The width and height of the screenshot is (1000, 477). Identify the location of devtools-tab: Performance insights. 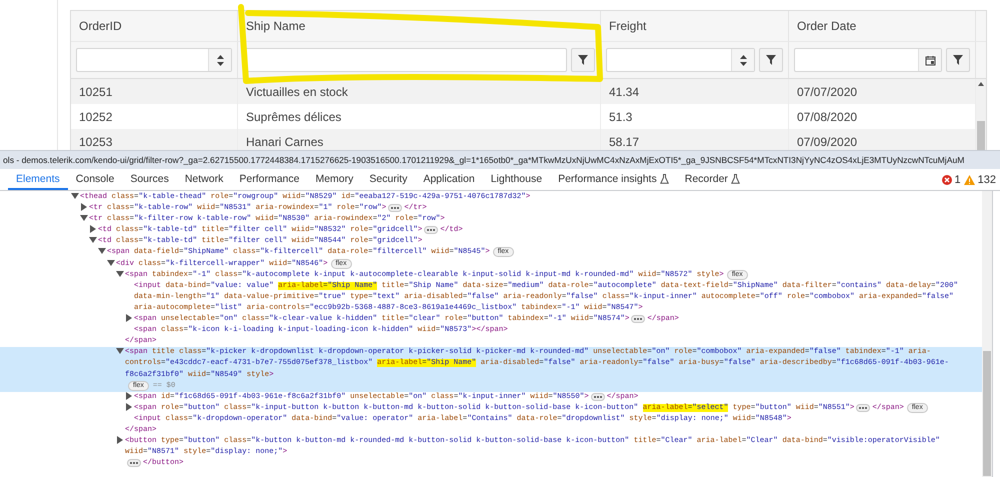
(613, 179).